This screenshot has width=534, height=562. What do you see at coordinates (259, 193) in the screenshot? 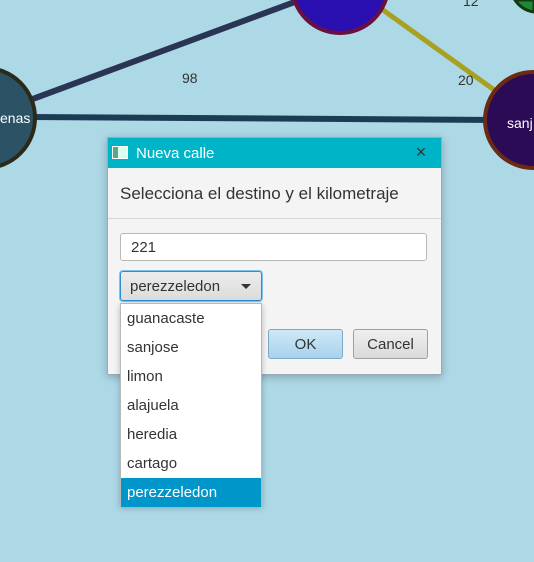
I see `dialog-header-text: Selecciona el destino y el kilometraje` at bounding box center [259, 193].